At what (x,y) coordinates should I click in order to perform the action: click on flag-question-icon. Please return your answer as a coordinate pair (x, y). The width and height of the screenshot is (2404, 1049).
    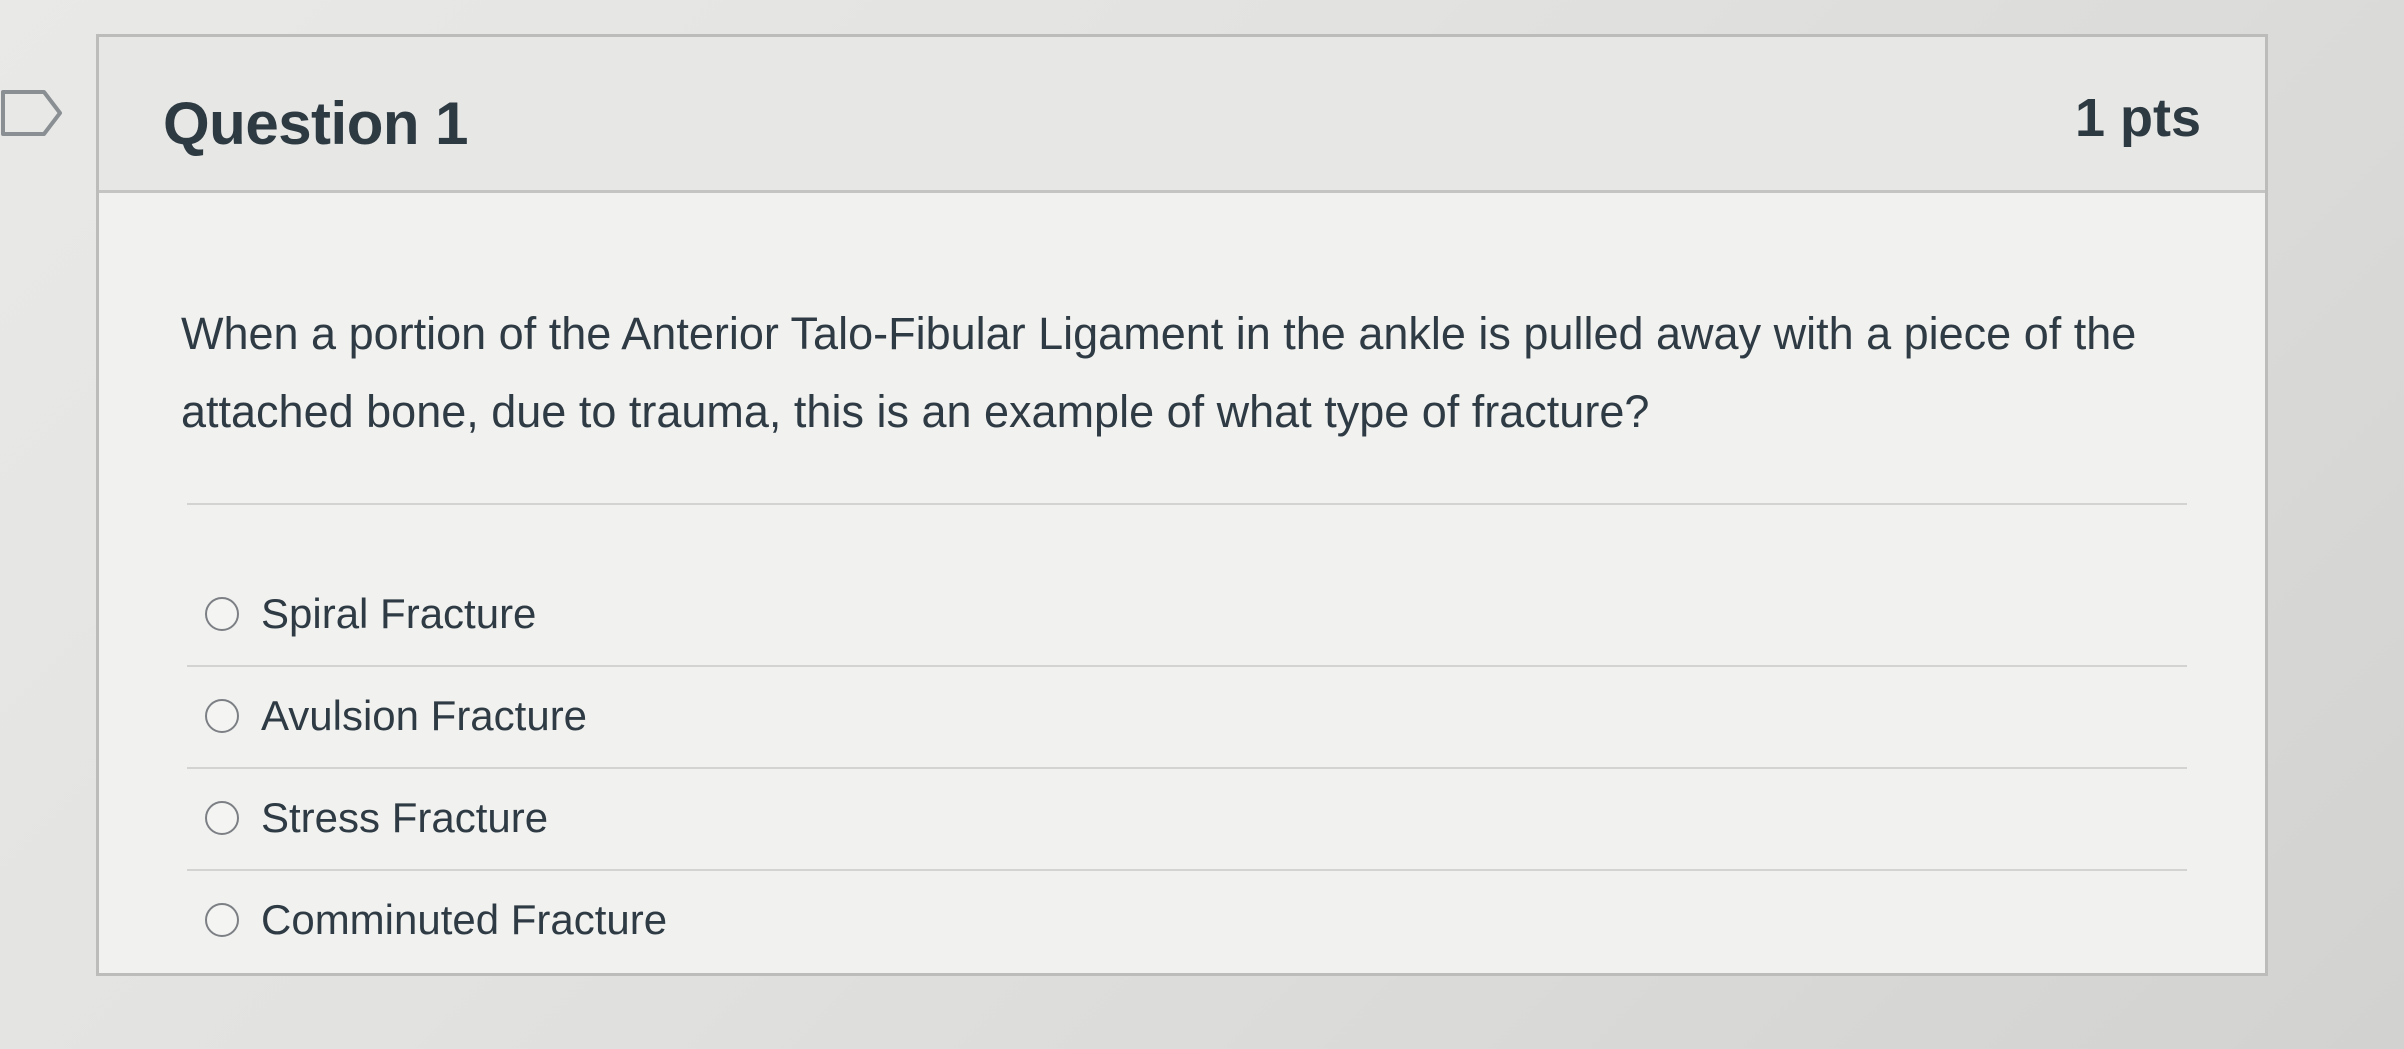
    Looking at the image, I should click on (32, 113).